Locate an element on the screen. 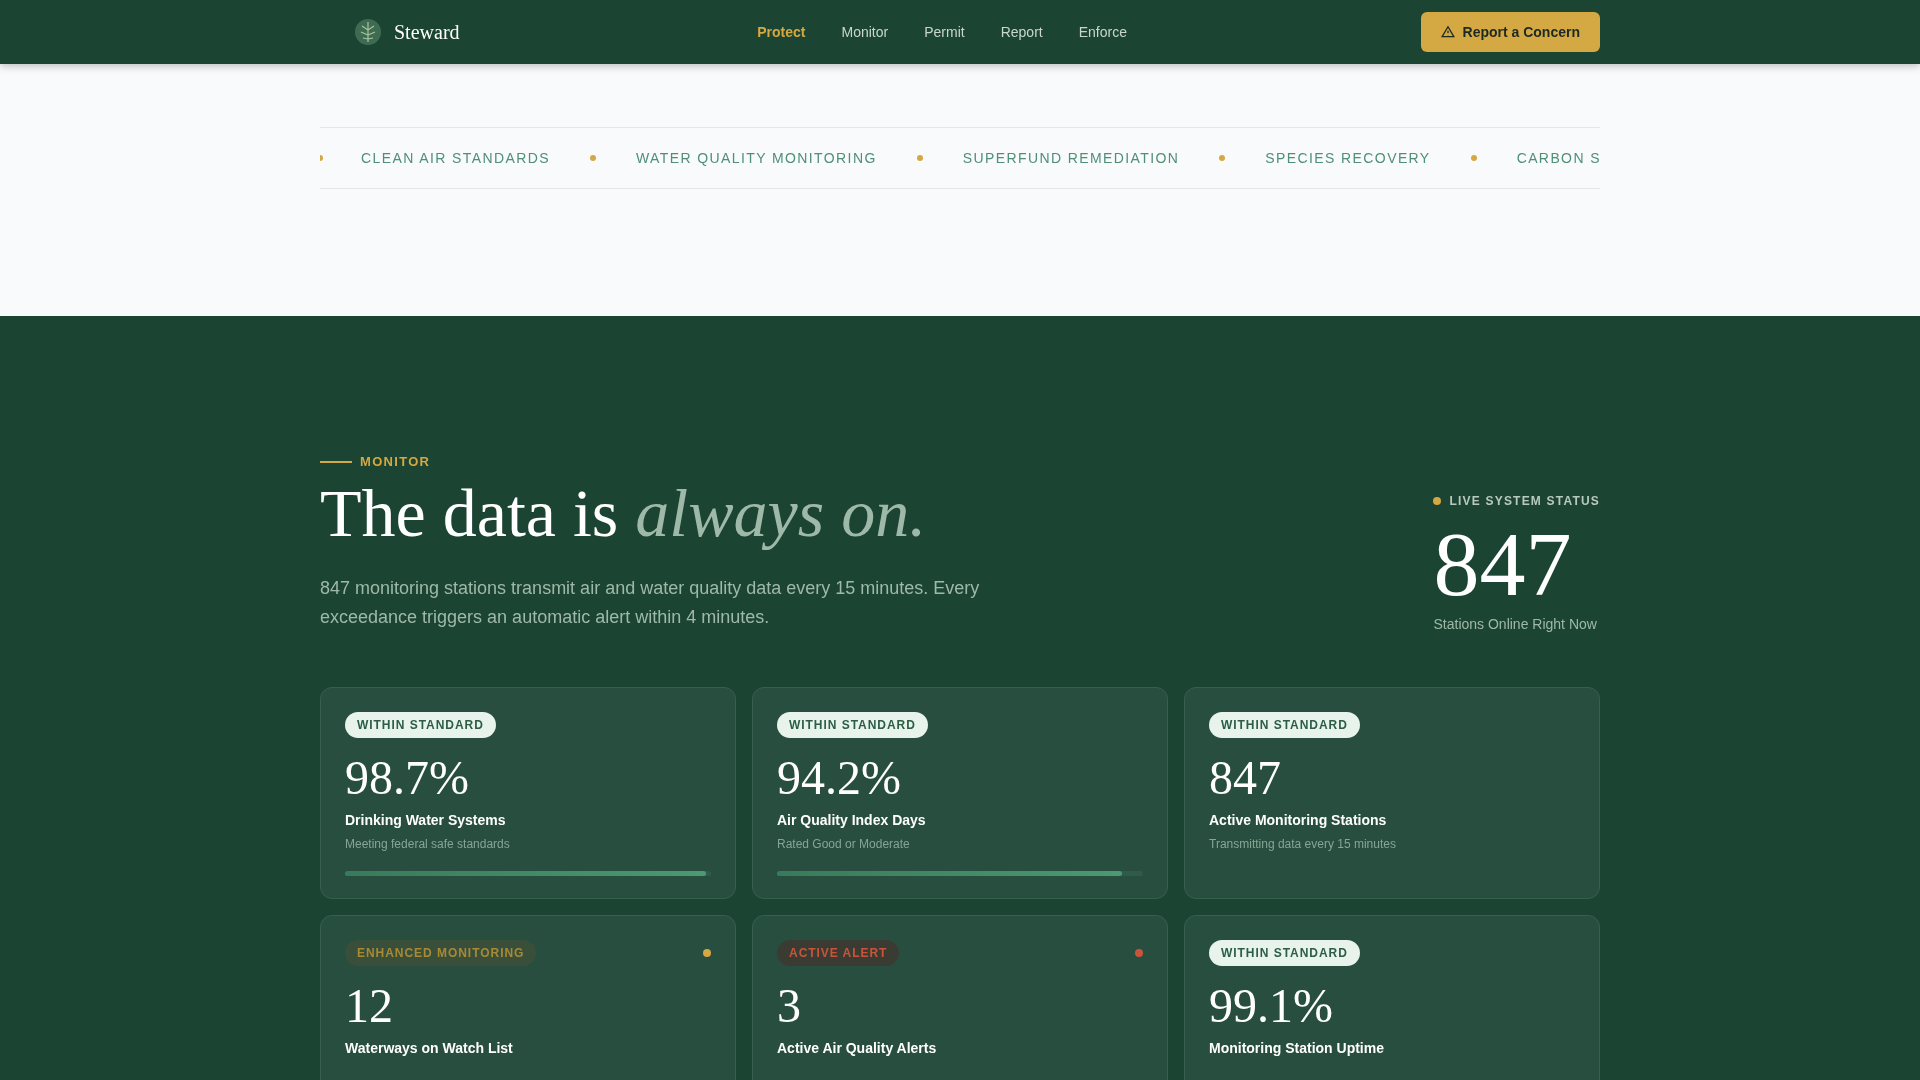  status-badge: ENHANCED MONITORING is located at coordinates (441, 953).